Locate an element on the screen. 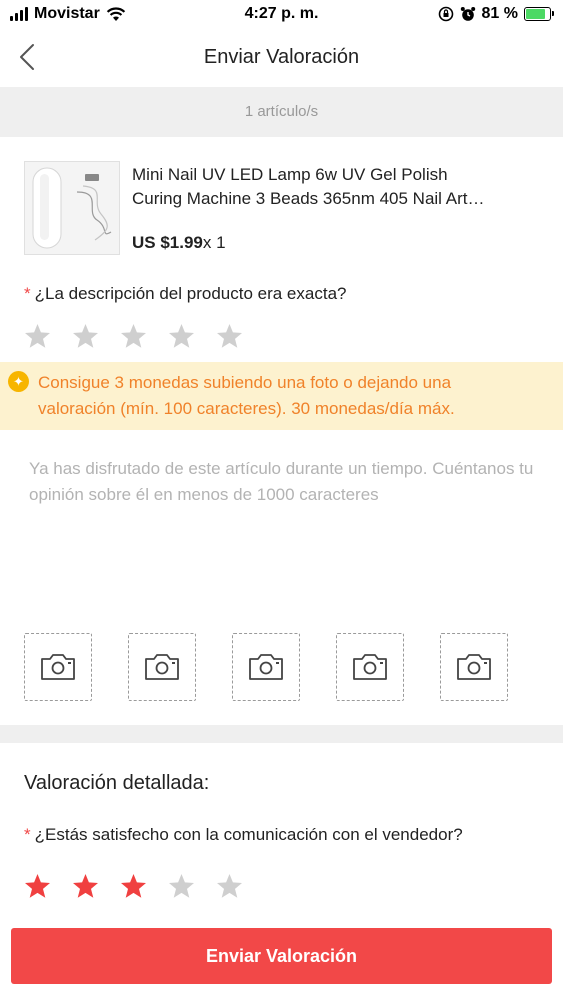 Image resolution: width=563 pixels, height=1000 pixels. accuracy-question-label: ¿La descripción del producto era exacta? is located at coordinates (190, 293).